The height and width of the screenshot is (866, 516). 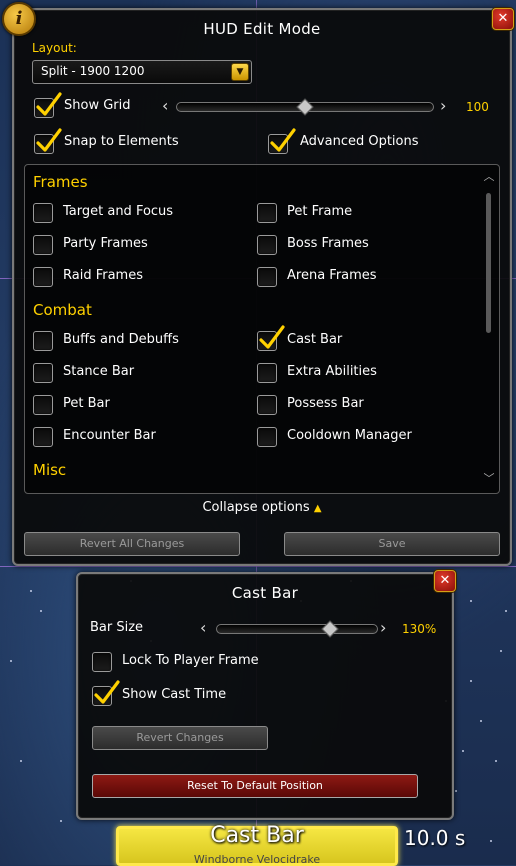 What do you see at coordinates (257, 859) in the screenshot?
I see `cast-bar-spell-name: Windborne Velocidrake` at bounding box center [257, 859].